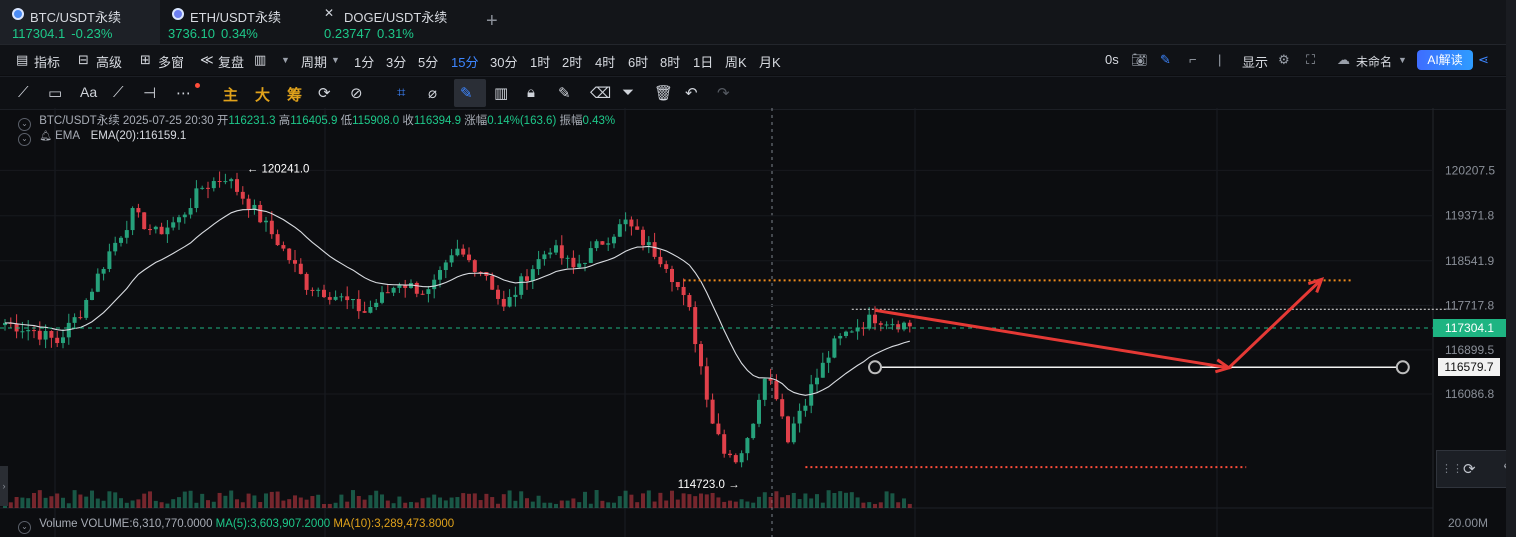  I want to click on camera-icon: 📷︎, so click(1139, 60).